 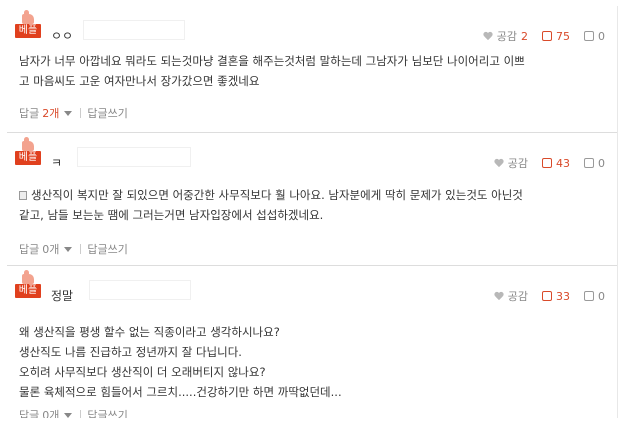 I want to click on comment-line: 왜 생산직을 평생 할수 없는 직종이라고 생각하시나요?, so click(x=149, y=332).